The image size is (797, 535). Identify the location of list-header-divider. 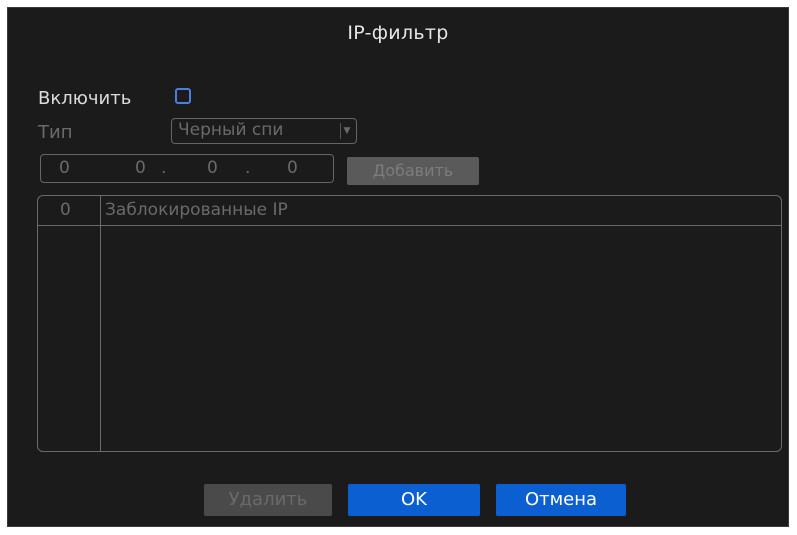
(409, 225).